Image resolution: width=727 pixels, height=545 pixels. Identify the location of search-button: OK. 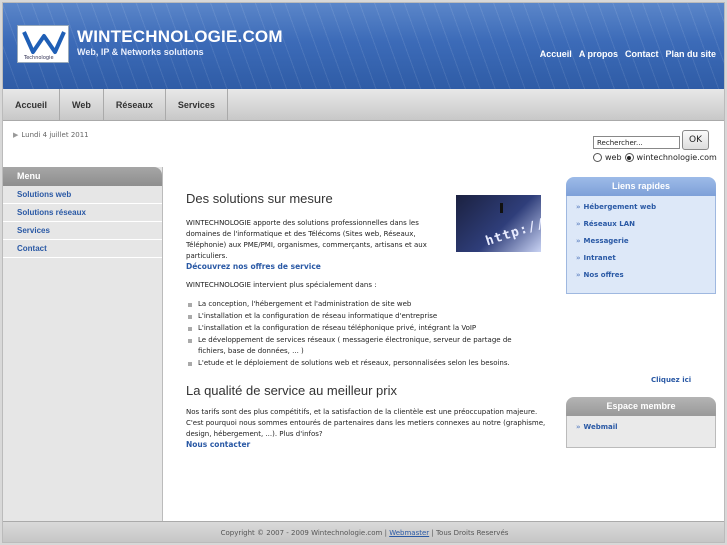
(695, 140).